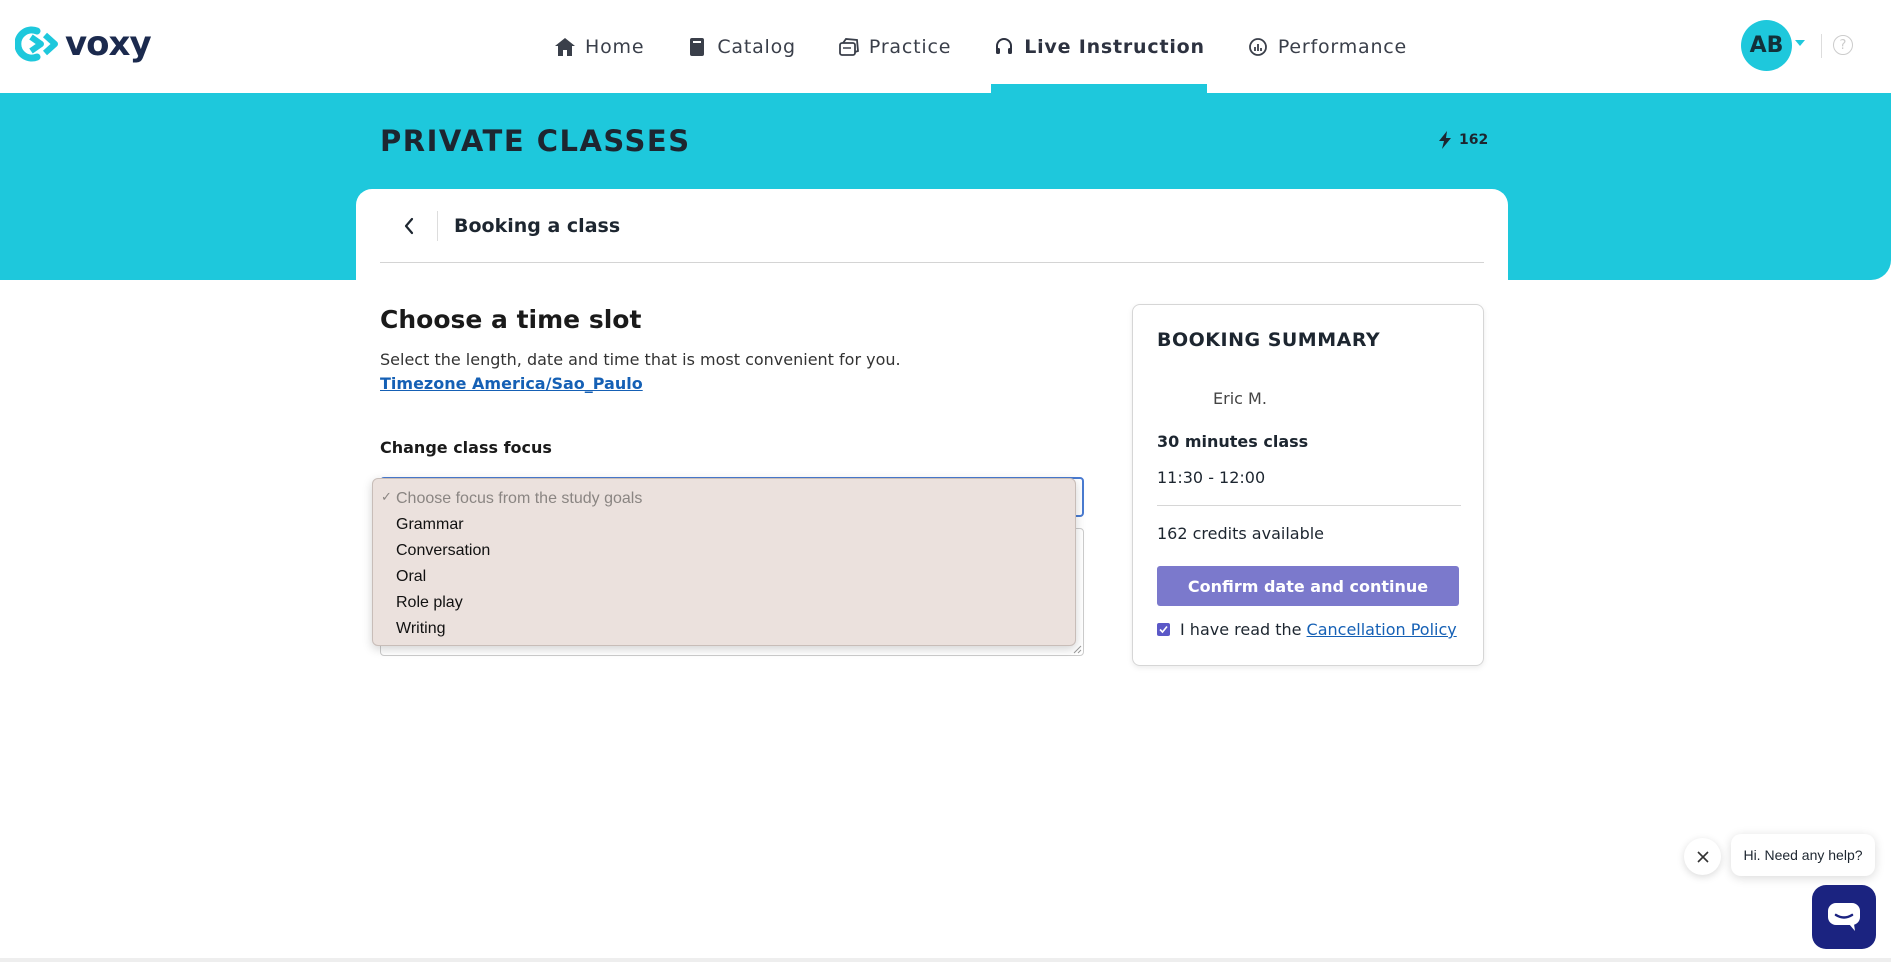 This screenshot has height=962, width=1891. Describe the element at coordinates (1241, 629) in the screenshot. I see `policy-text: I have read the` at that location.